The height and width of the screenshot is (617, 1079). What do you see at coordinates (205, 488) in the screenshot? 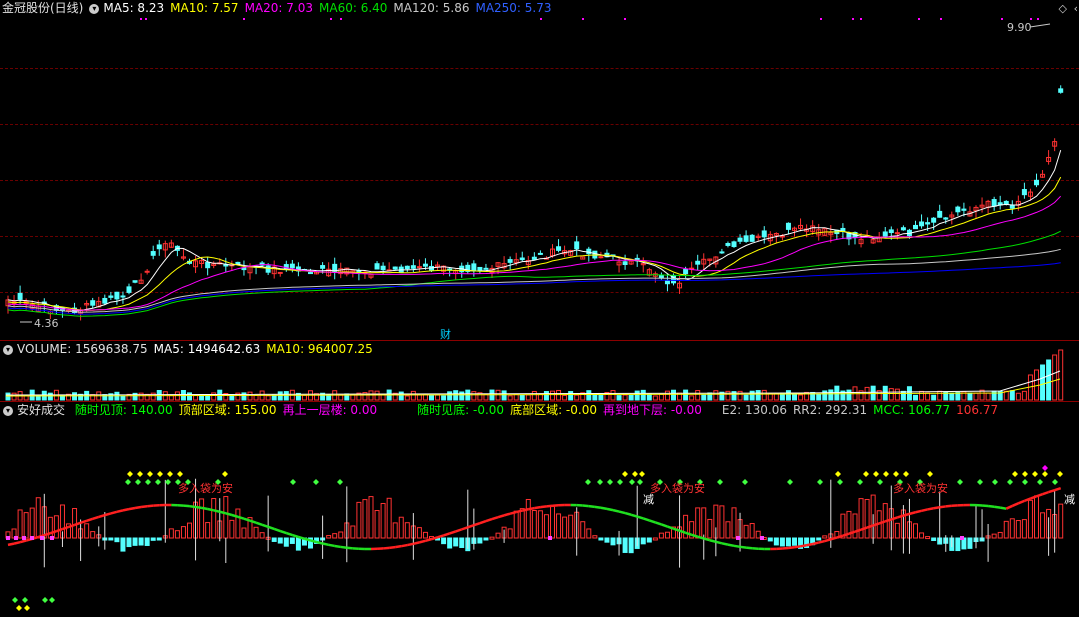
I see `annotation-take-profit: 多入袋为安` at bounding box center [205, 488].